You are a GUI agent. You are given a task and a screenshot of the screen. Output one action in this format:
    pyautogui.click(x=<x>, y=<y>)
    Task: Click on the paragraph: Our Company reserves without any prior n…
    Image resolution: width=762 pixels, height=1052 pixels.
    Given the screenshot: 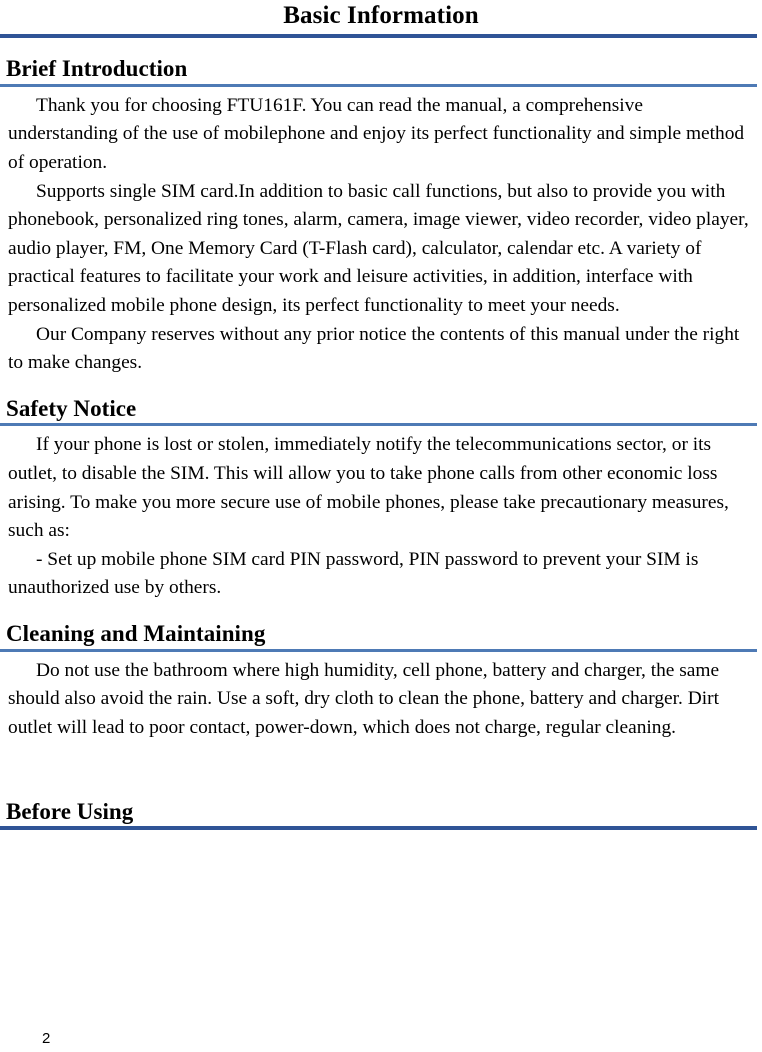 What is the action you would take?
    pyautogui.click(x=374, y=348)
    